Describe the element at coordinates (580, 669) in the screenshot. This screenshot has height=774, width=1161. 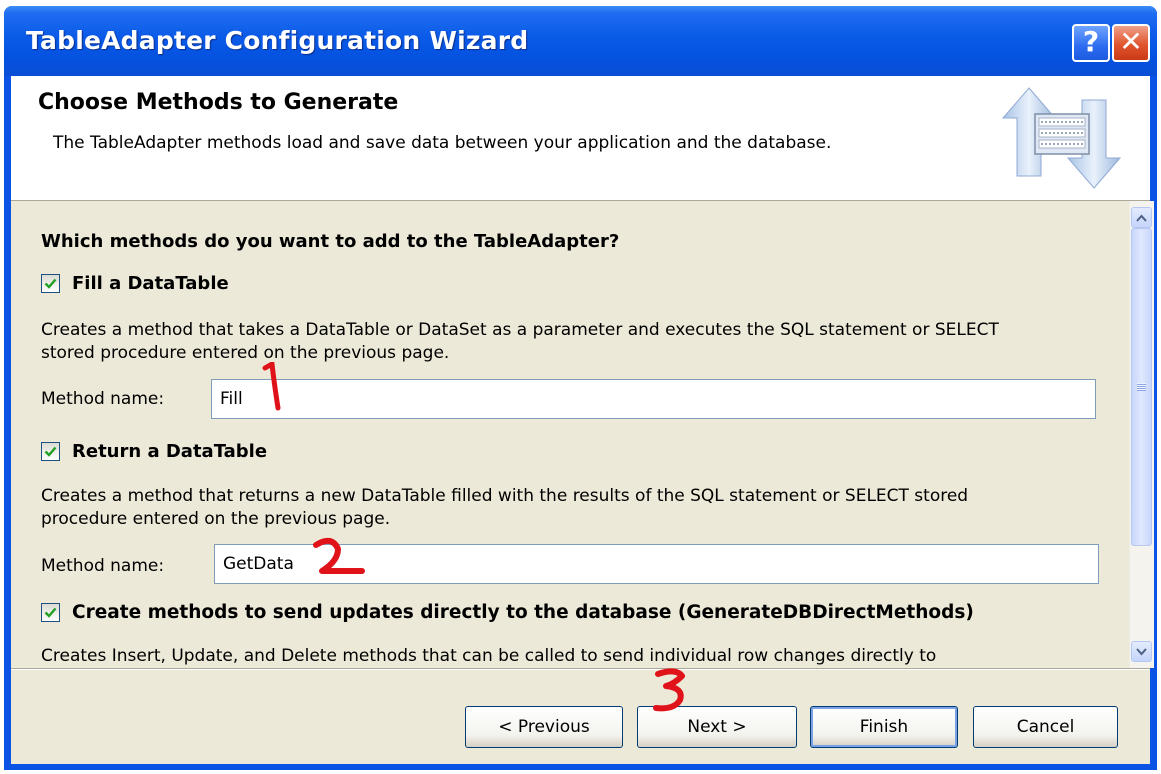
I see `footer-divider` at that location.